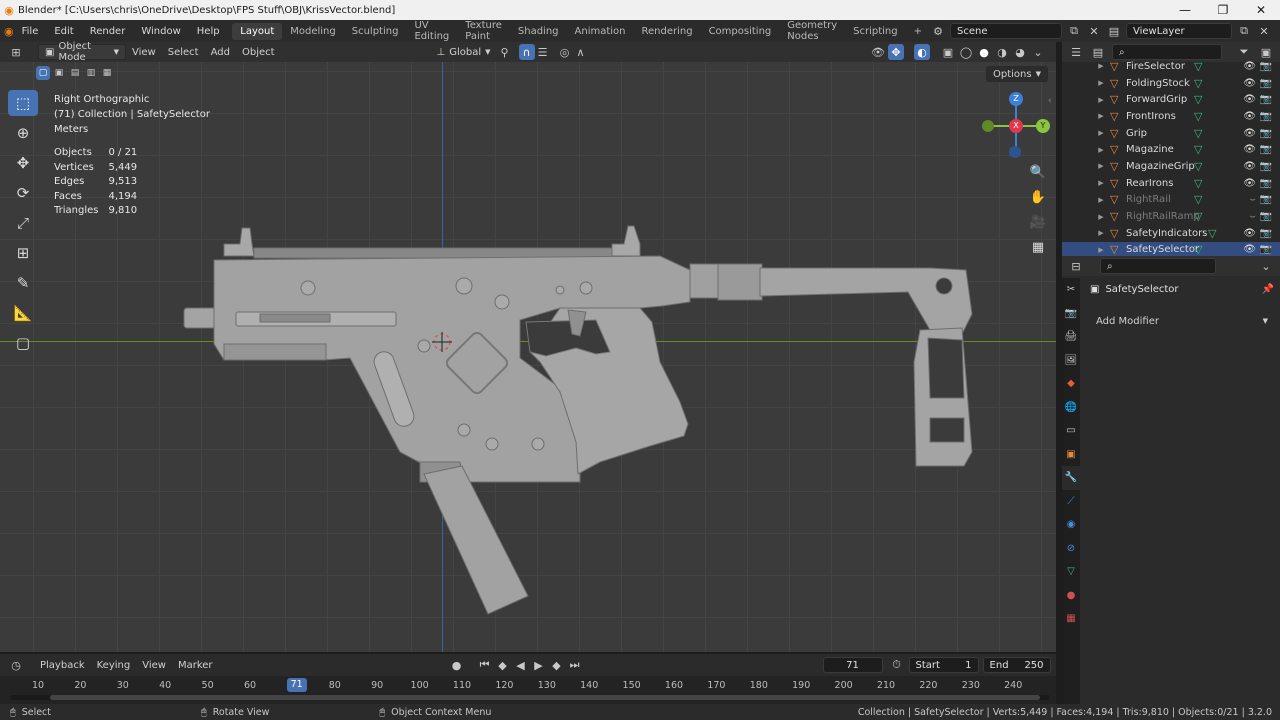  I want to click on proportional-edit-icon: ◎, so click(565, 52).